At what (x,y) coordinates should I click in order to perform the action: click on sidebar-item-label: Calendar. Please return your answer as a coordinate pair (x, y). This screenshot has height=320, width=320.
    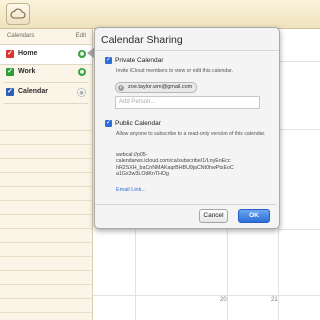
    Looking at the image, I should click on (33, 91).